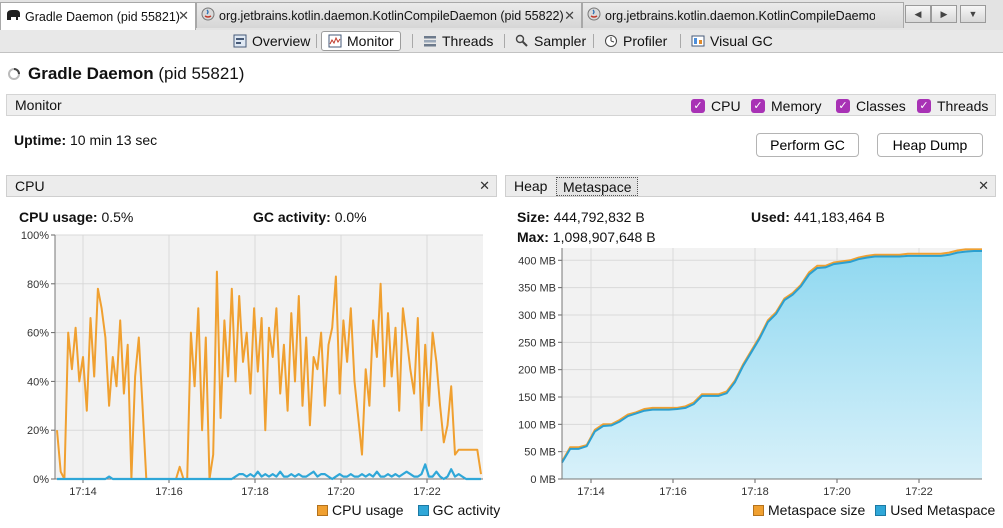  I want to click on y-tick-label: 50 MB, so click(540, 453).